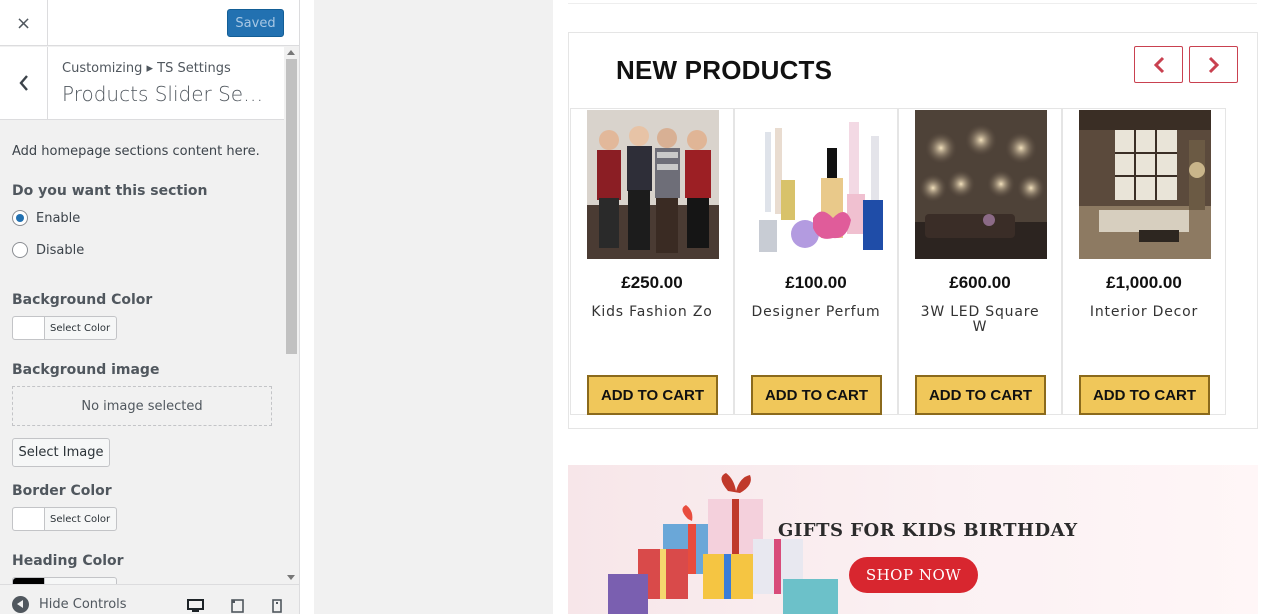  What do you see at coordinates (20, 218) in the screenshot?
I see `enable-radio` at bounding box center [20, 218].